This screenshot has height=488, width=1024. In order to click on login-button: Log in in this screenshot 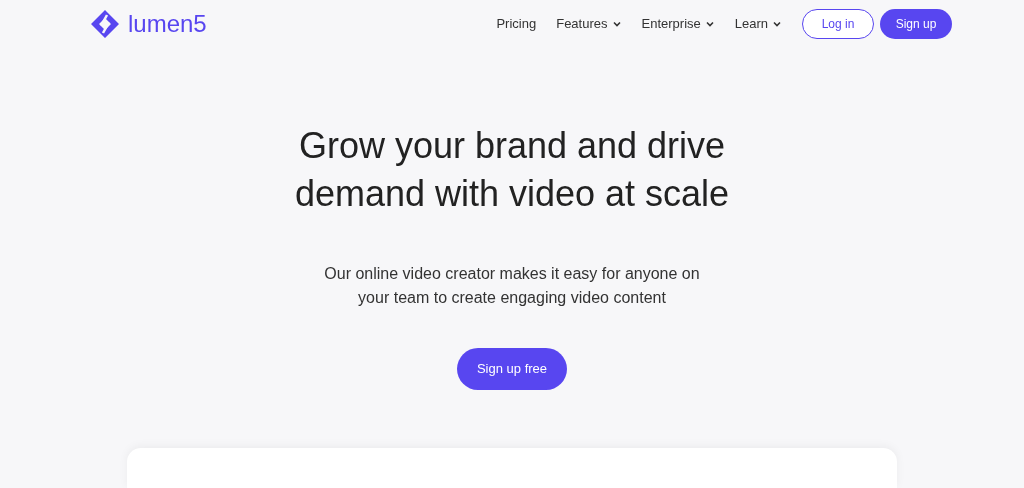, I will do `click(838, 24)`.